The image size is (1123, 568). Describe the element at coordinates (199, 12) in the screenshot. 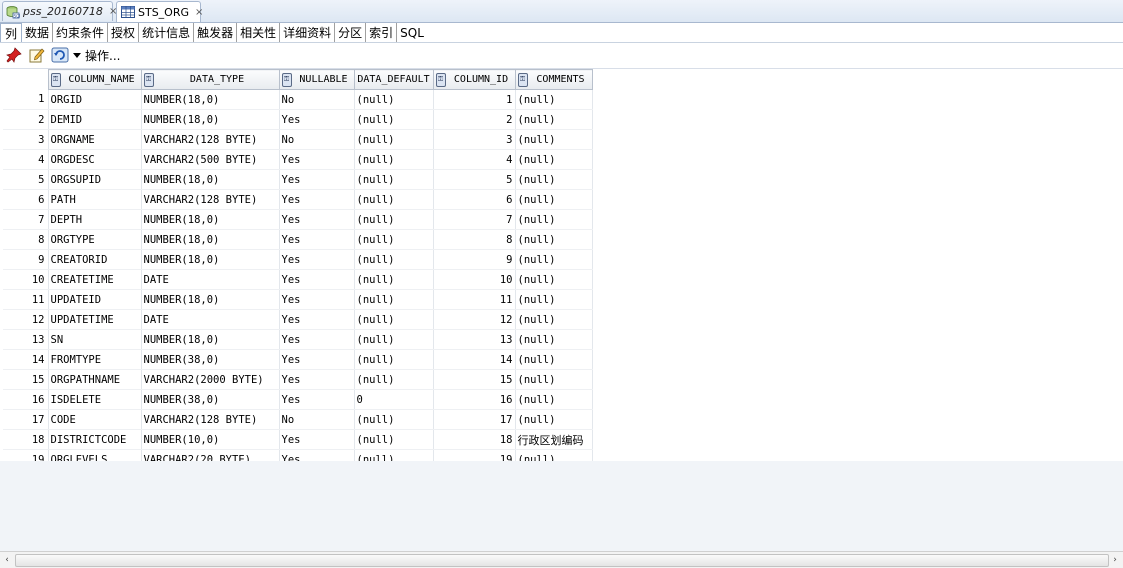

I see `close-icon: ×` at that location.